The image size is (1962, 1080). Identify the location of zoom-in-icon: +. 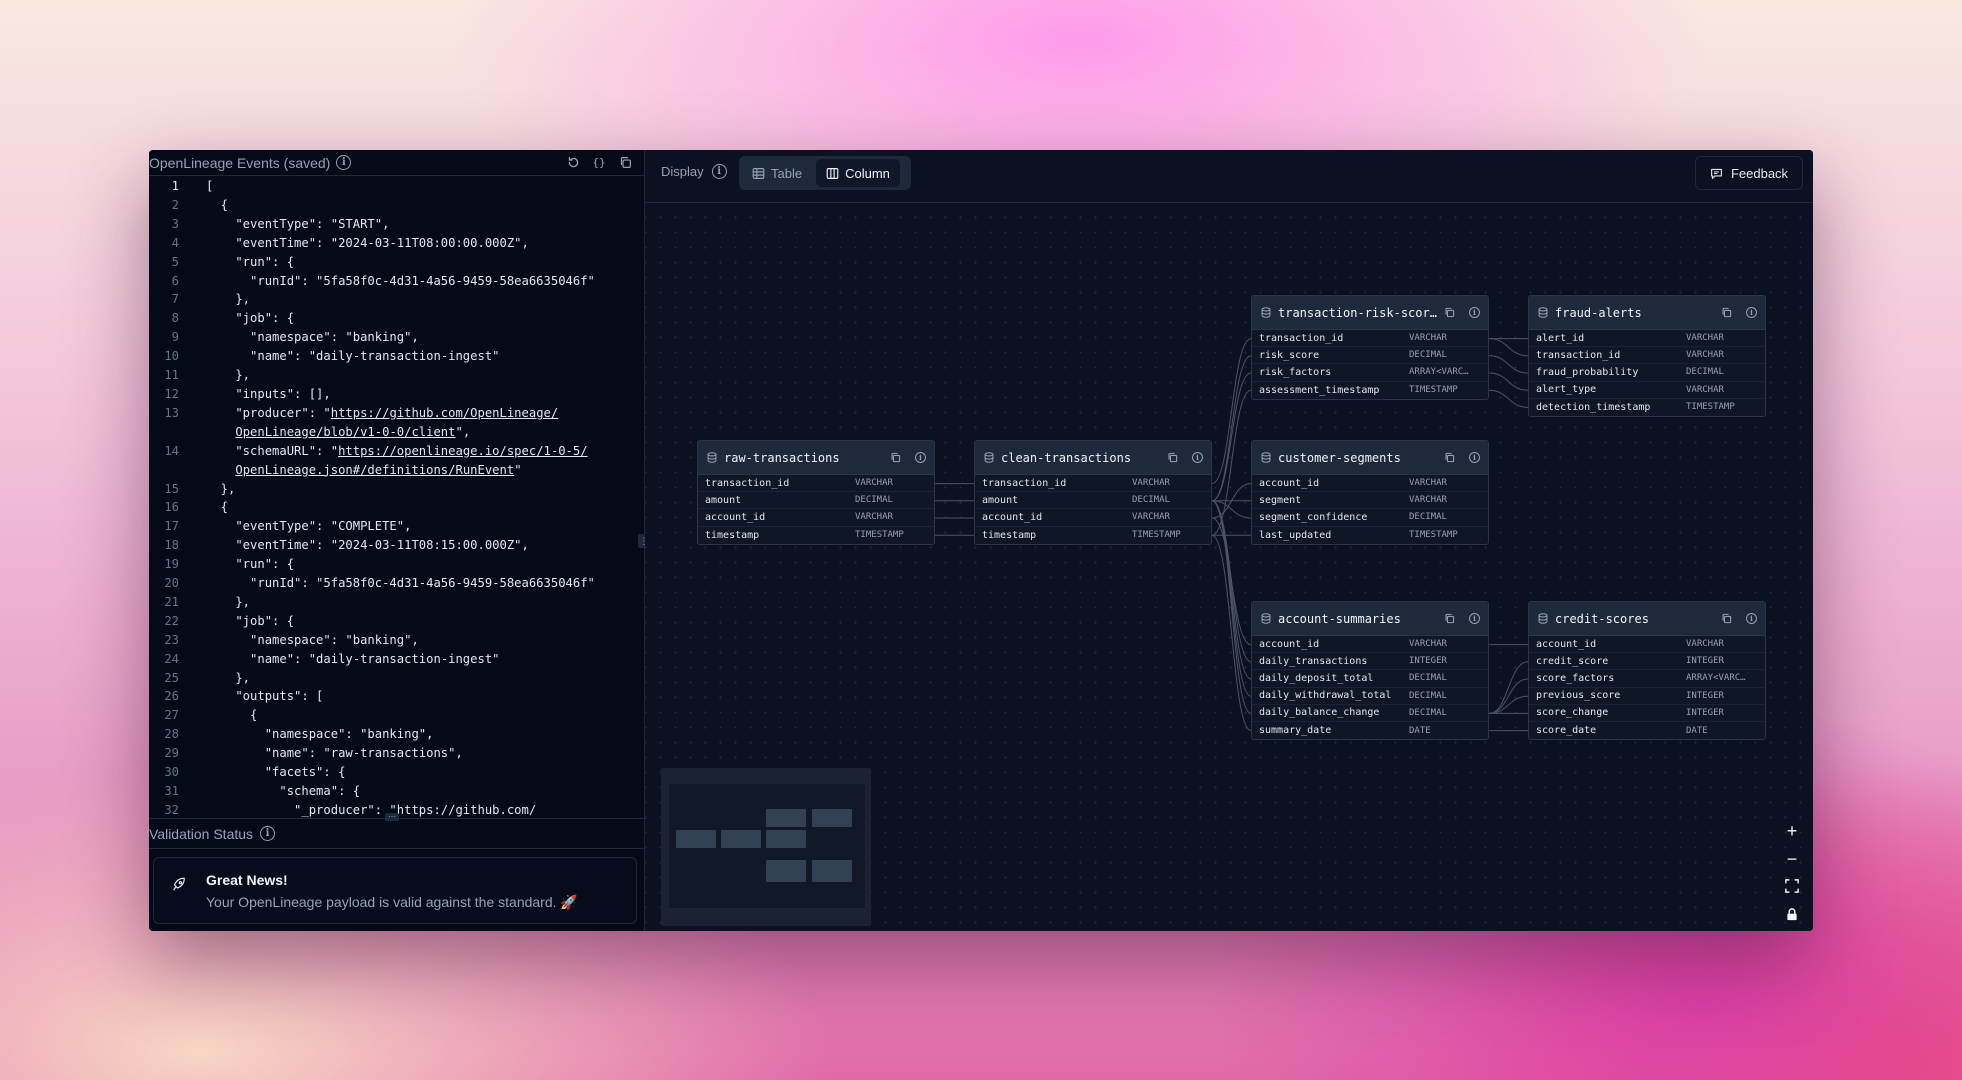
(1792, 831).